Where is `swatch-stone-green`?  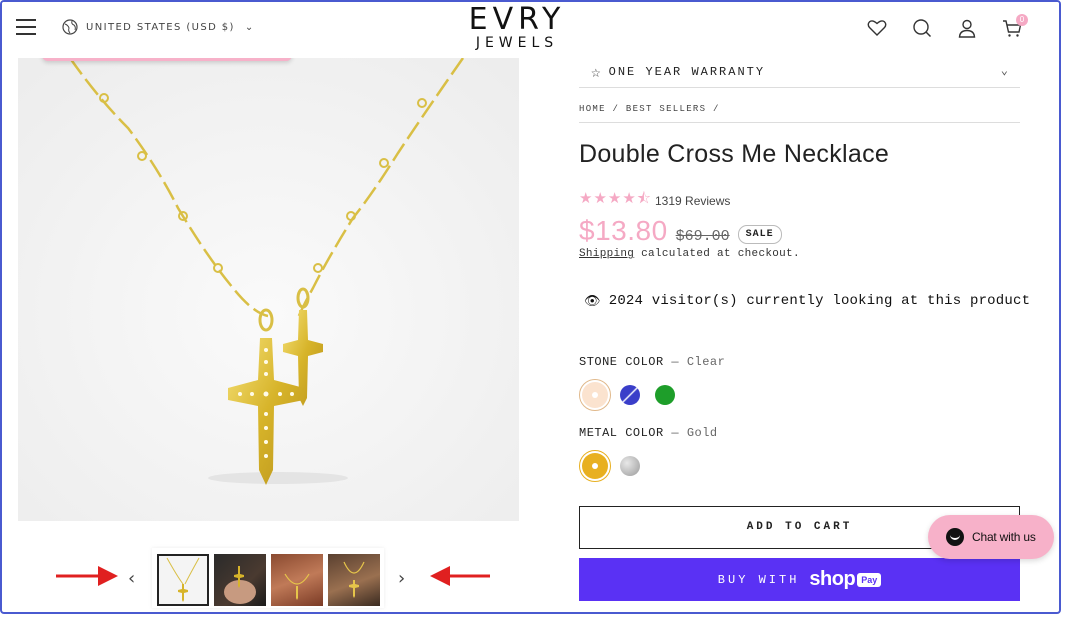 swatch-stone-green is located at coordinates (665, 395).